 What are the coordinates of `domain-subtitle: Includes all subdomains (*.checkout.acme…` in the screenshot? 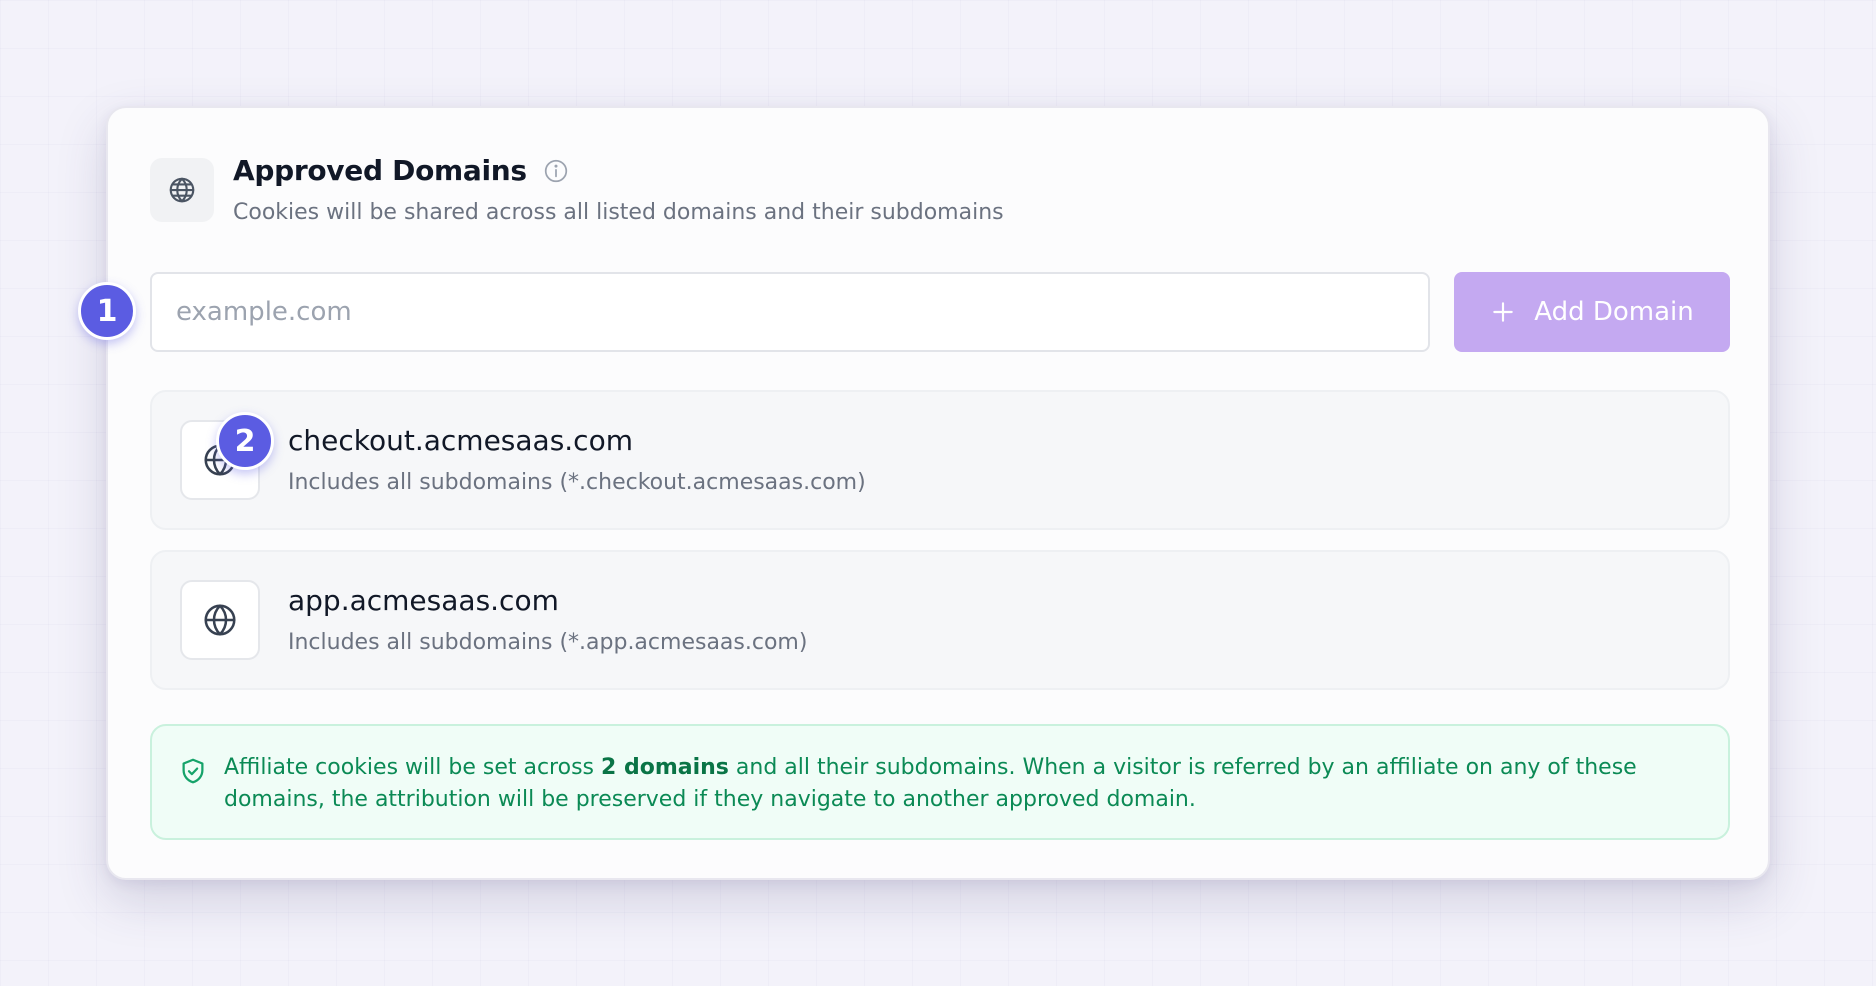 It's located at (577, 482).